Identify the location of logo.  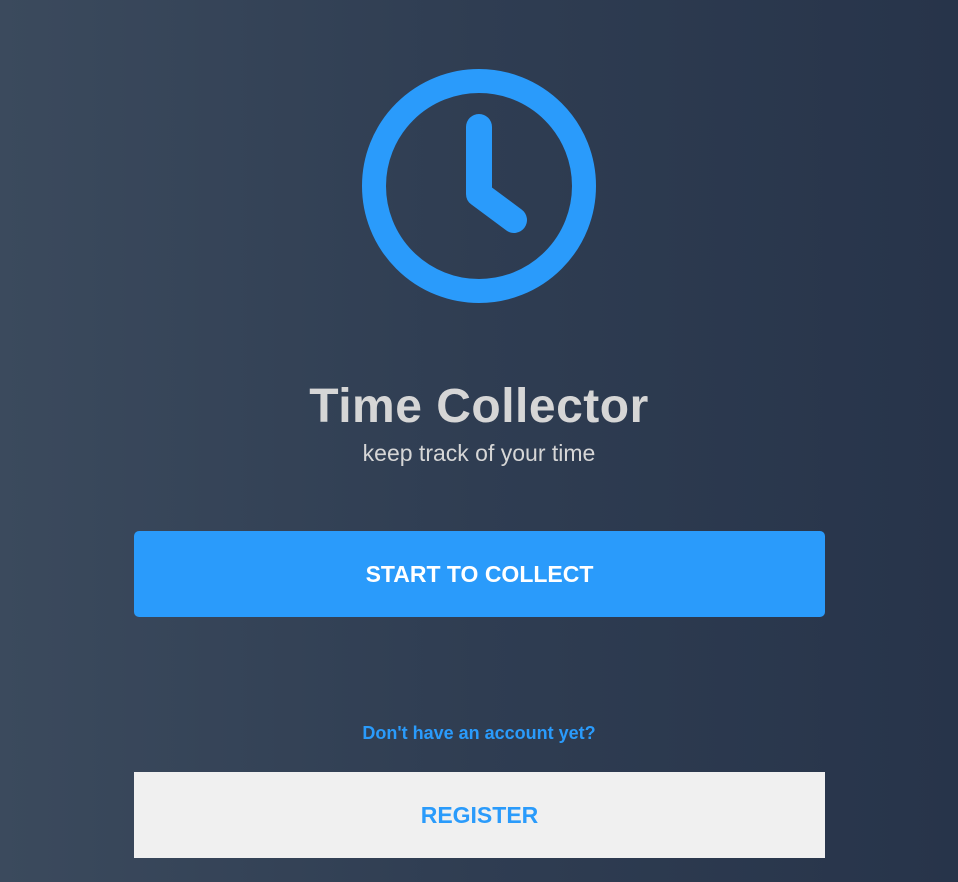
(479, 186).